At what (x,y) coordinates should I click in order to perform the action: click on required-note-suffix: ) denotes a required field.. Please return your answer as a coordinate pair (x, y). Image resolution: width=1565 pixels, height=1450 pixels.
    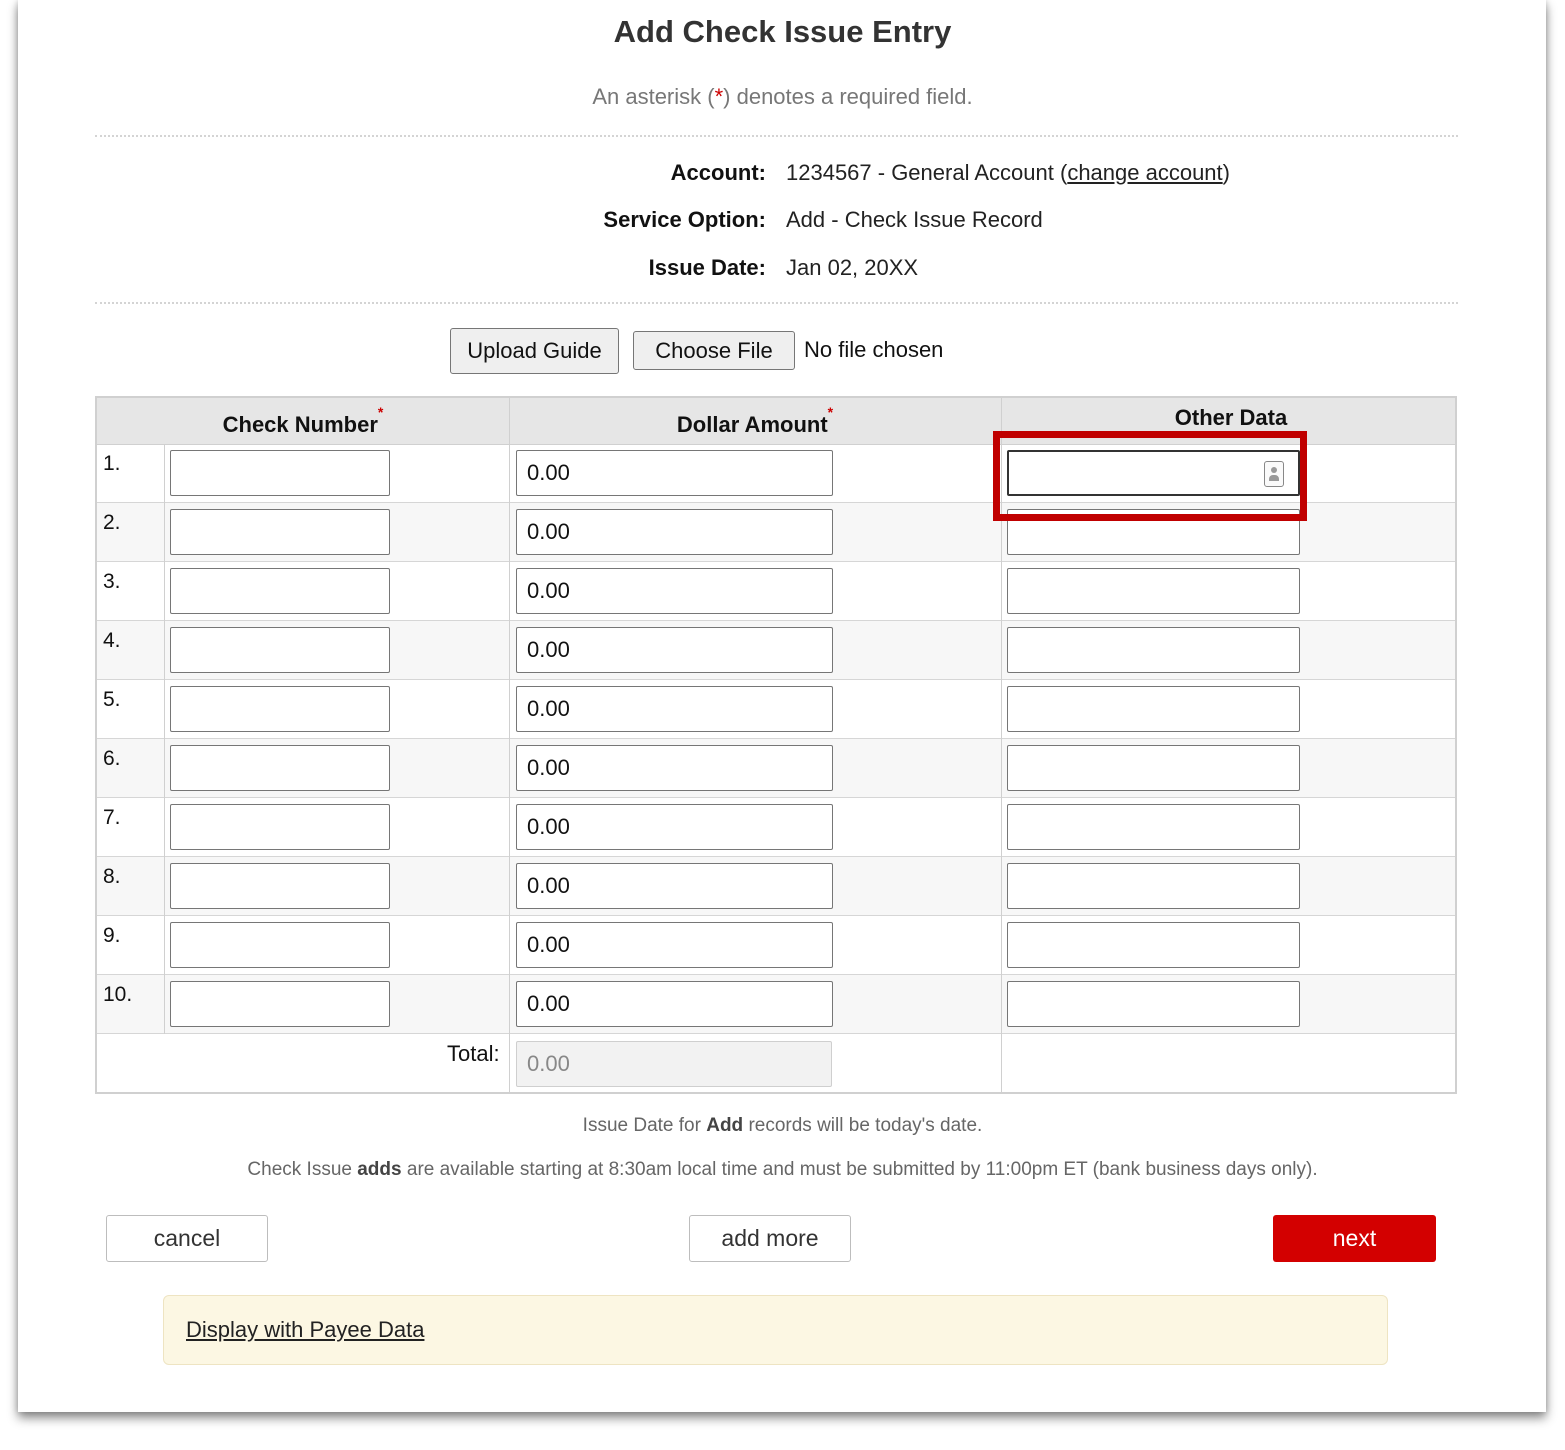
    Looking at the image, I should click on (848, 96).